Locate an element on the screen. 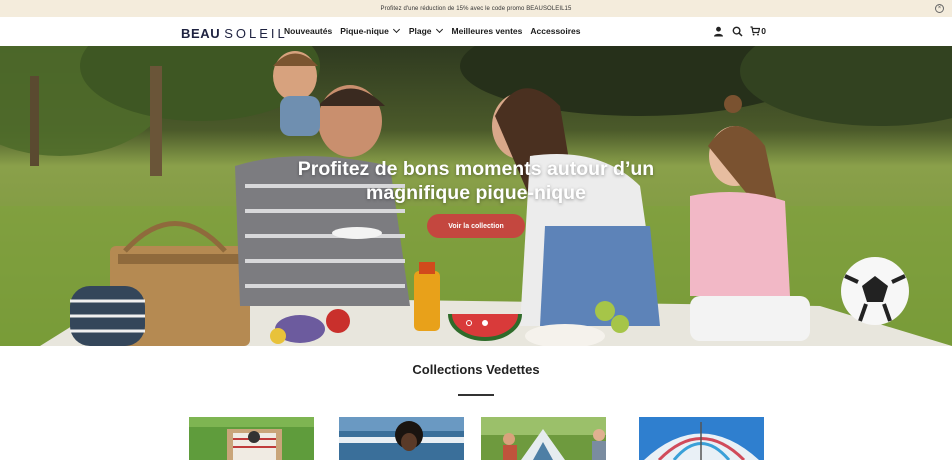 This screenshot has width=952, height=460. nav-label: Plage is located at coordinates (420, 31).